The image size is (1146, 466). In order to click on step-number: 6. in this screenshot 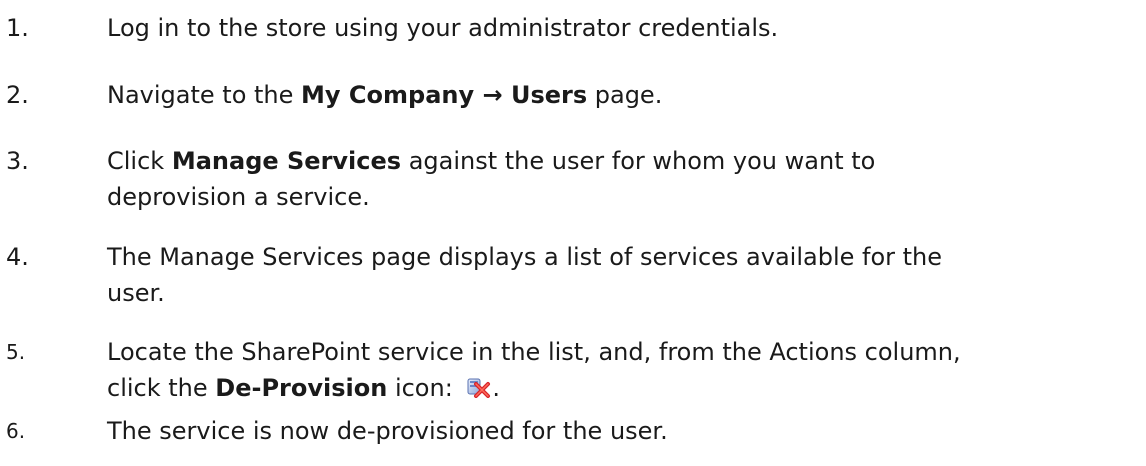, I will do `click(16, 431)`.